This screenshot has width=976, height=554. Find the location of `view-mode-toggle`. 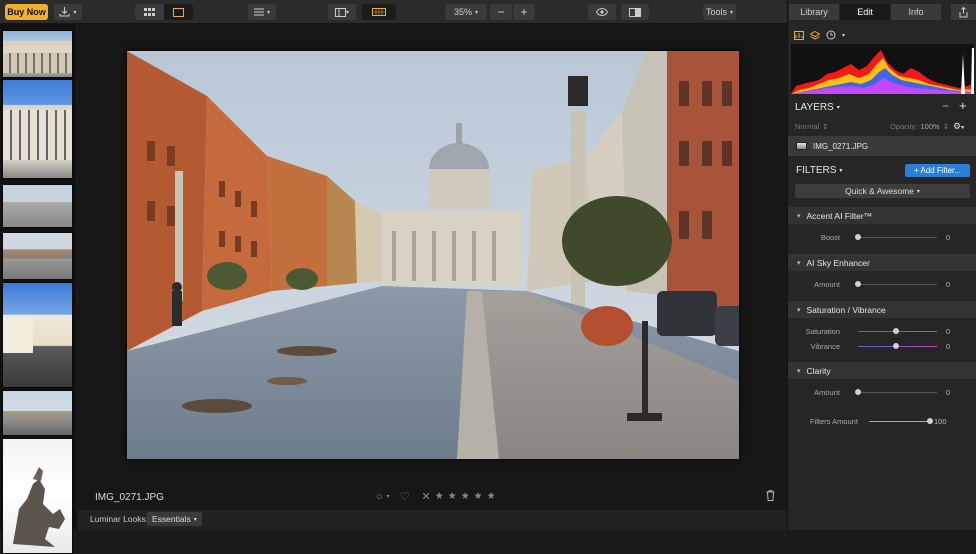

view-mode-toggle is located at coordinates (164, 12).